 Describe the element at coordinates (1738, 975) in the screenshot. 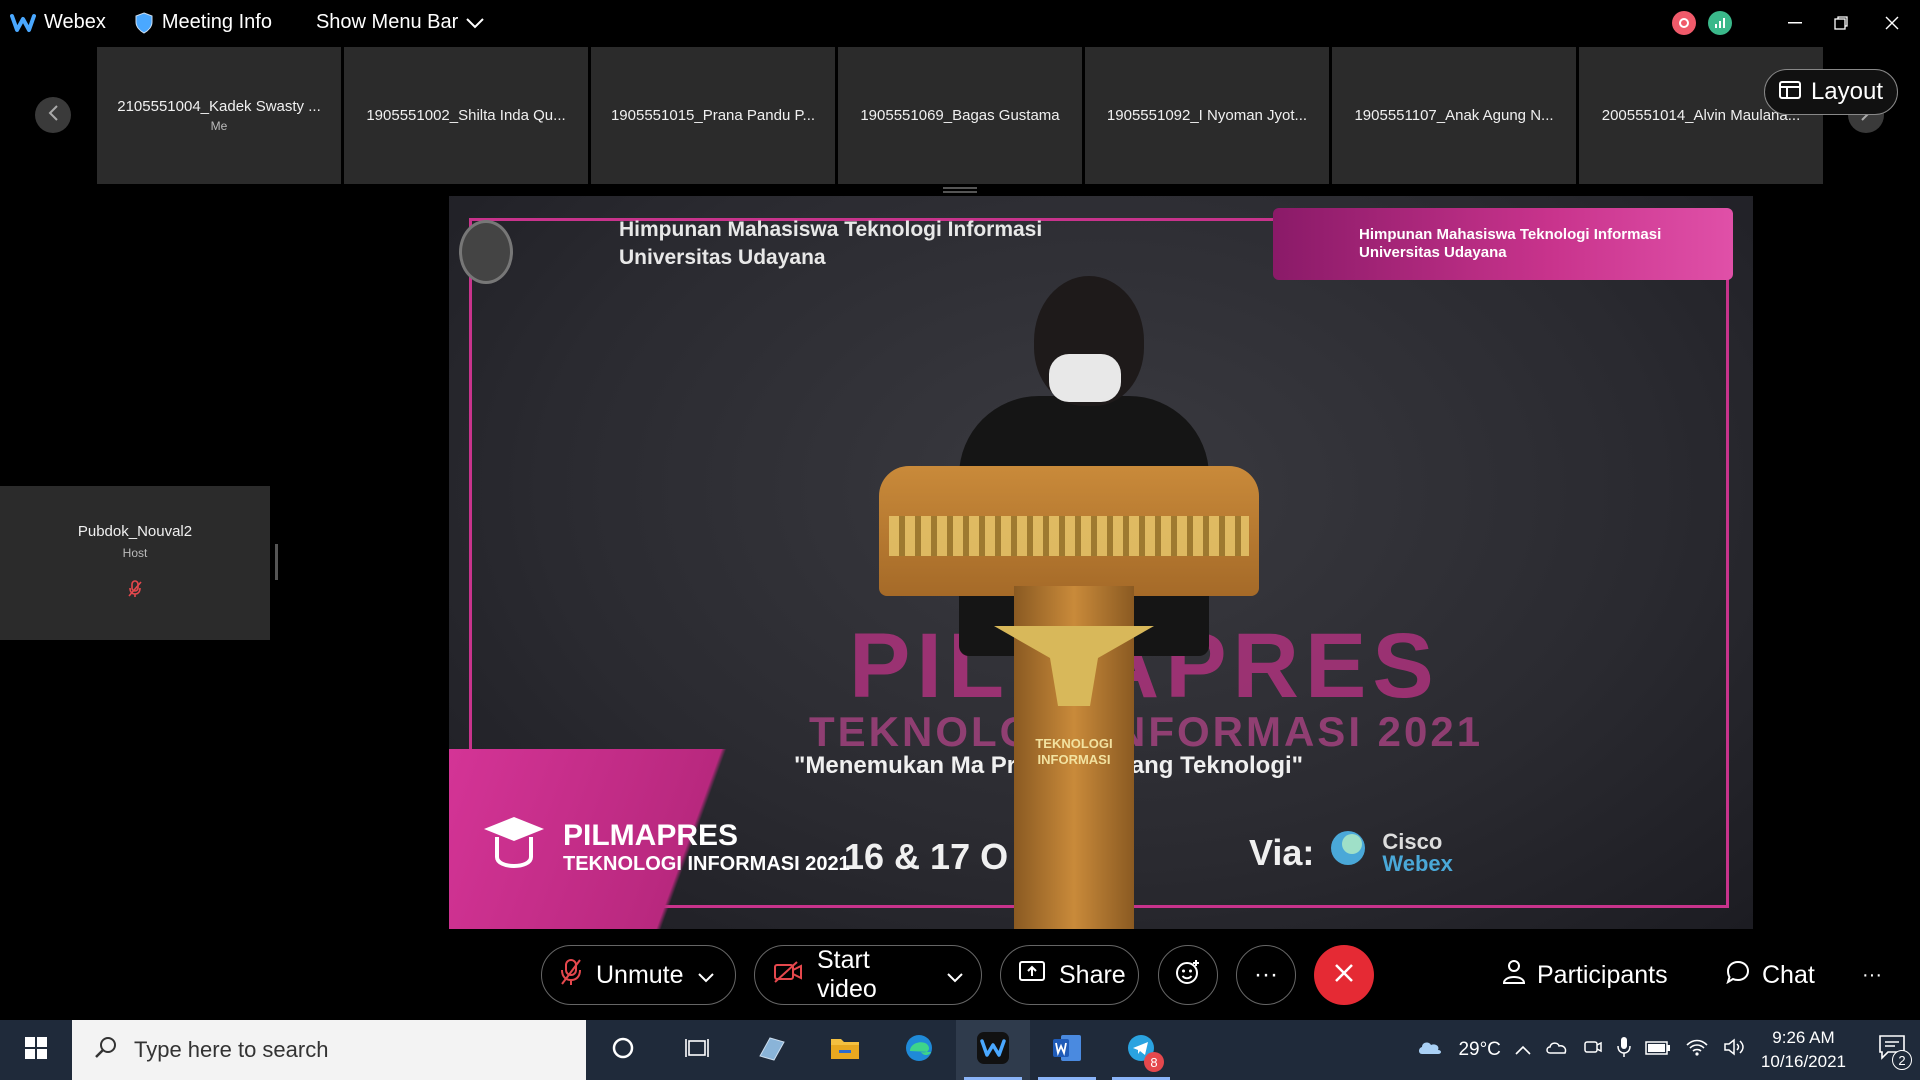

I see `chat-bubble-icon` at that location.